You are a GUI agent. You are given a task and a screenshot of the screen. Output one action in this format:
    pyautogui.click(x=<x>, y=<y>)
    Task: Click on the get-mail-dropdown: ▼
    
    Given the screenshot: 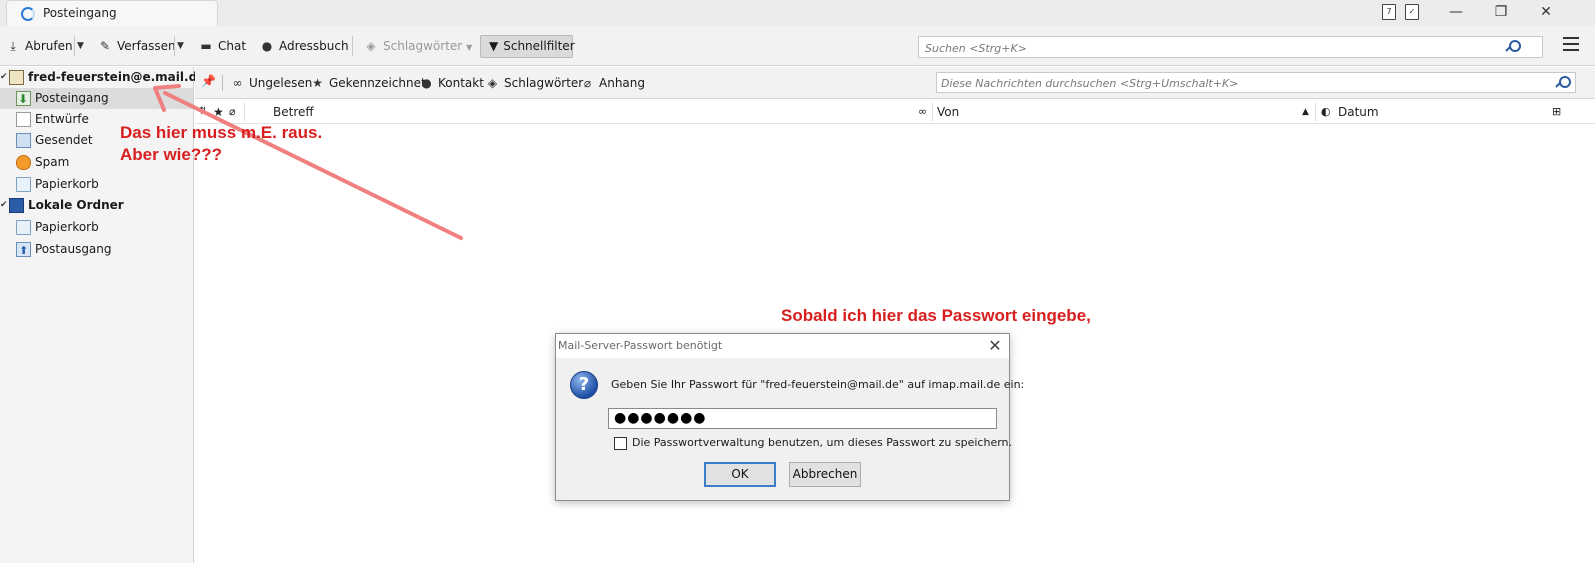 What is the action you would take?
    pyautogui.click(x=80, y=46)
    